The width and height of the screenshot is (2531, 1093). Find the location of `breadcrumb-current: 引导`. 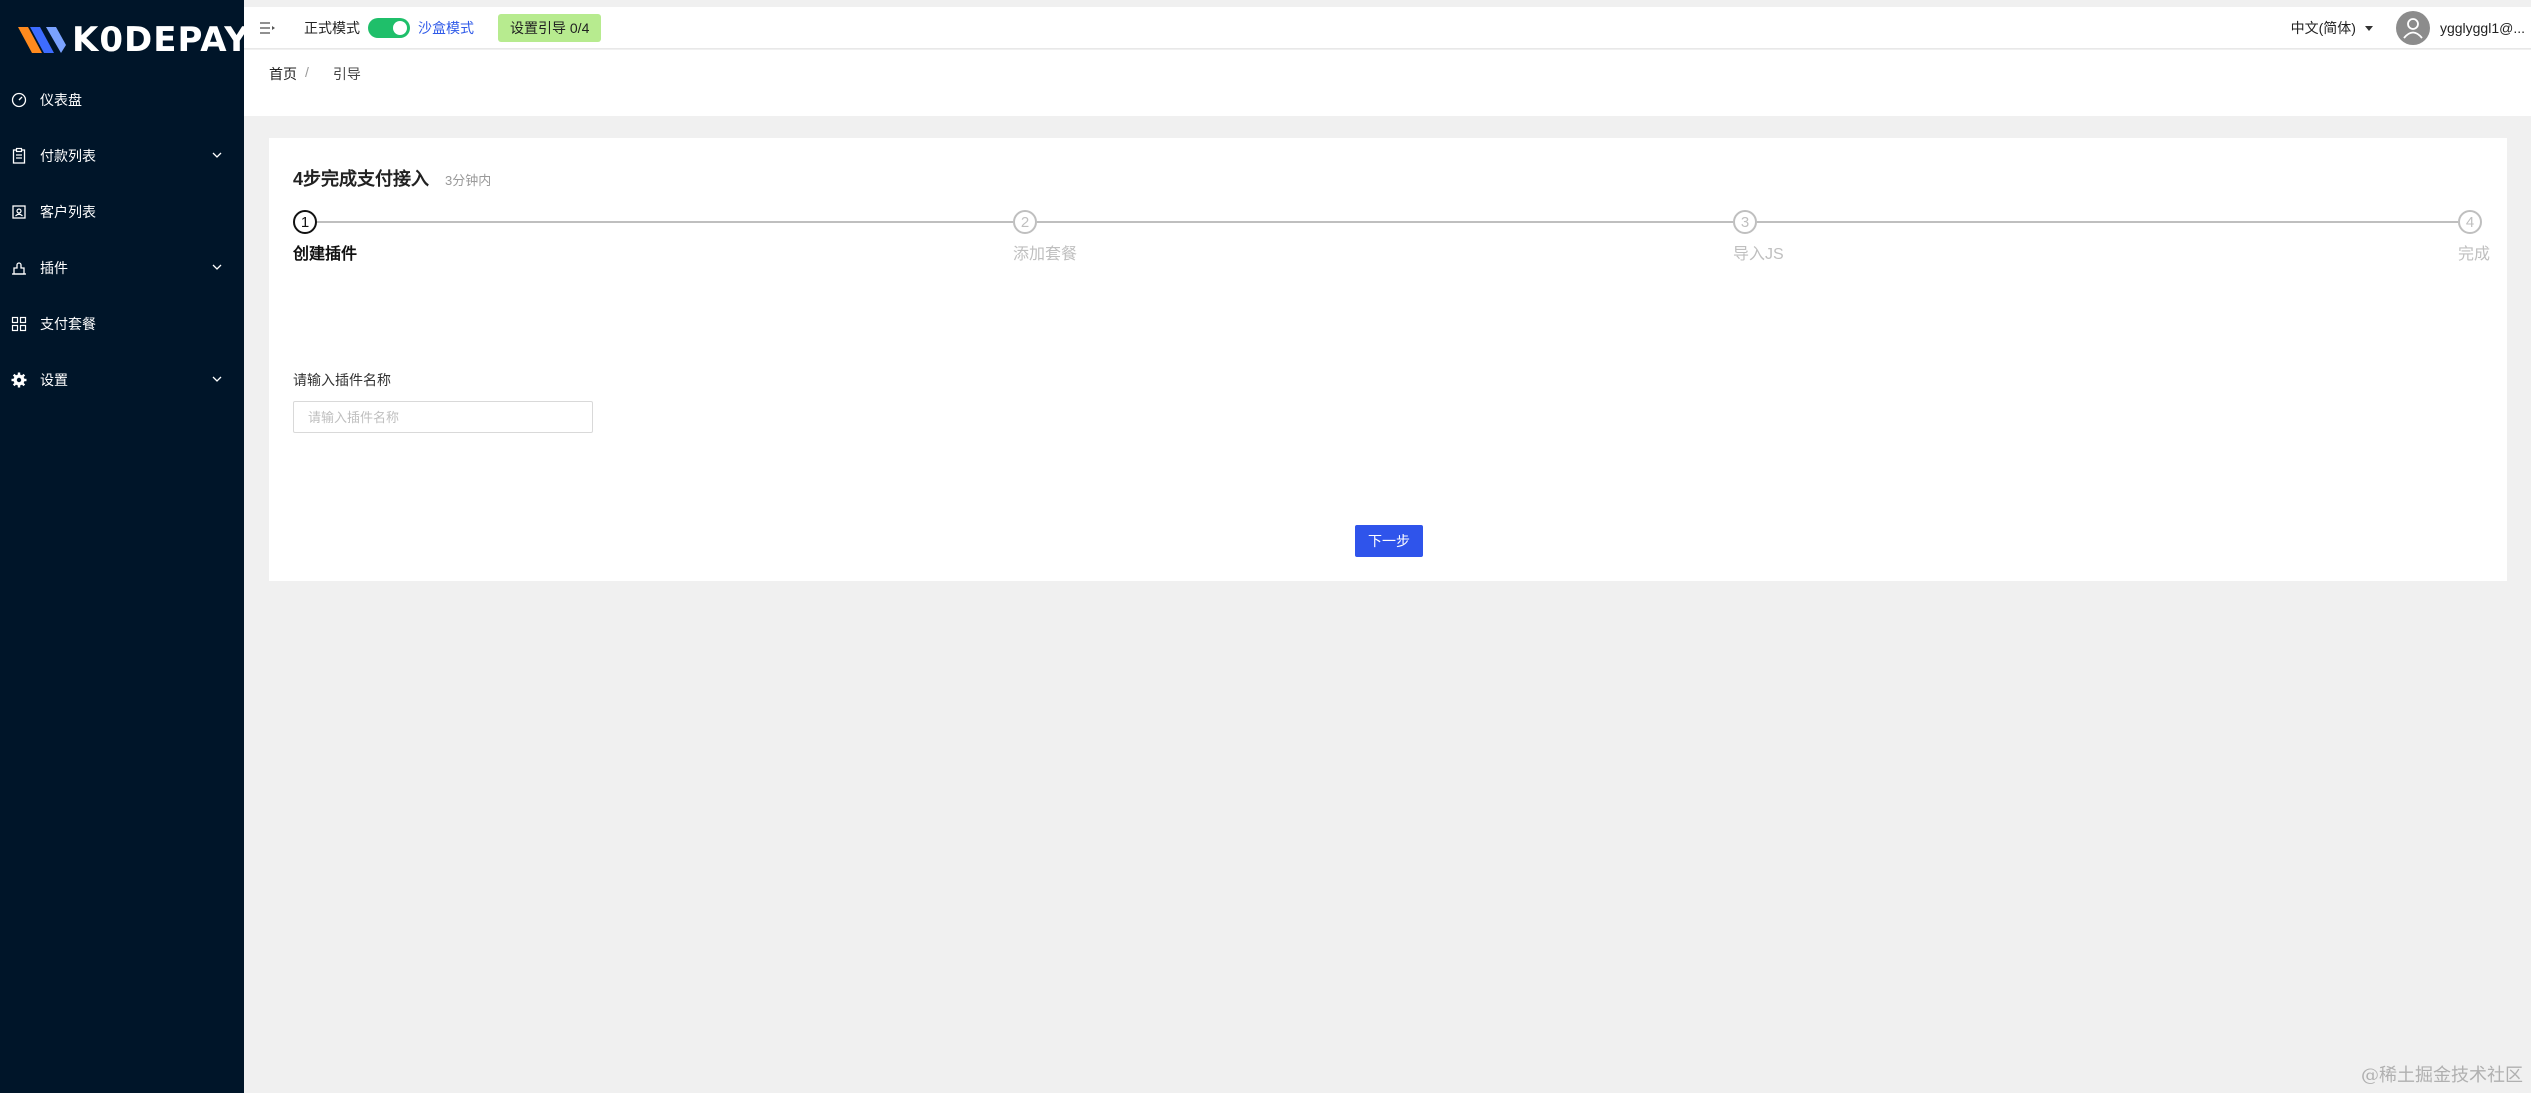

breadcrumb-current: 引导 is located at coordinates (346, 74).